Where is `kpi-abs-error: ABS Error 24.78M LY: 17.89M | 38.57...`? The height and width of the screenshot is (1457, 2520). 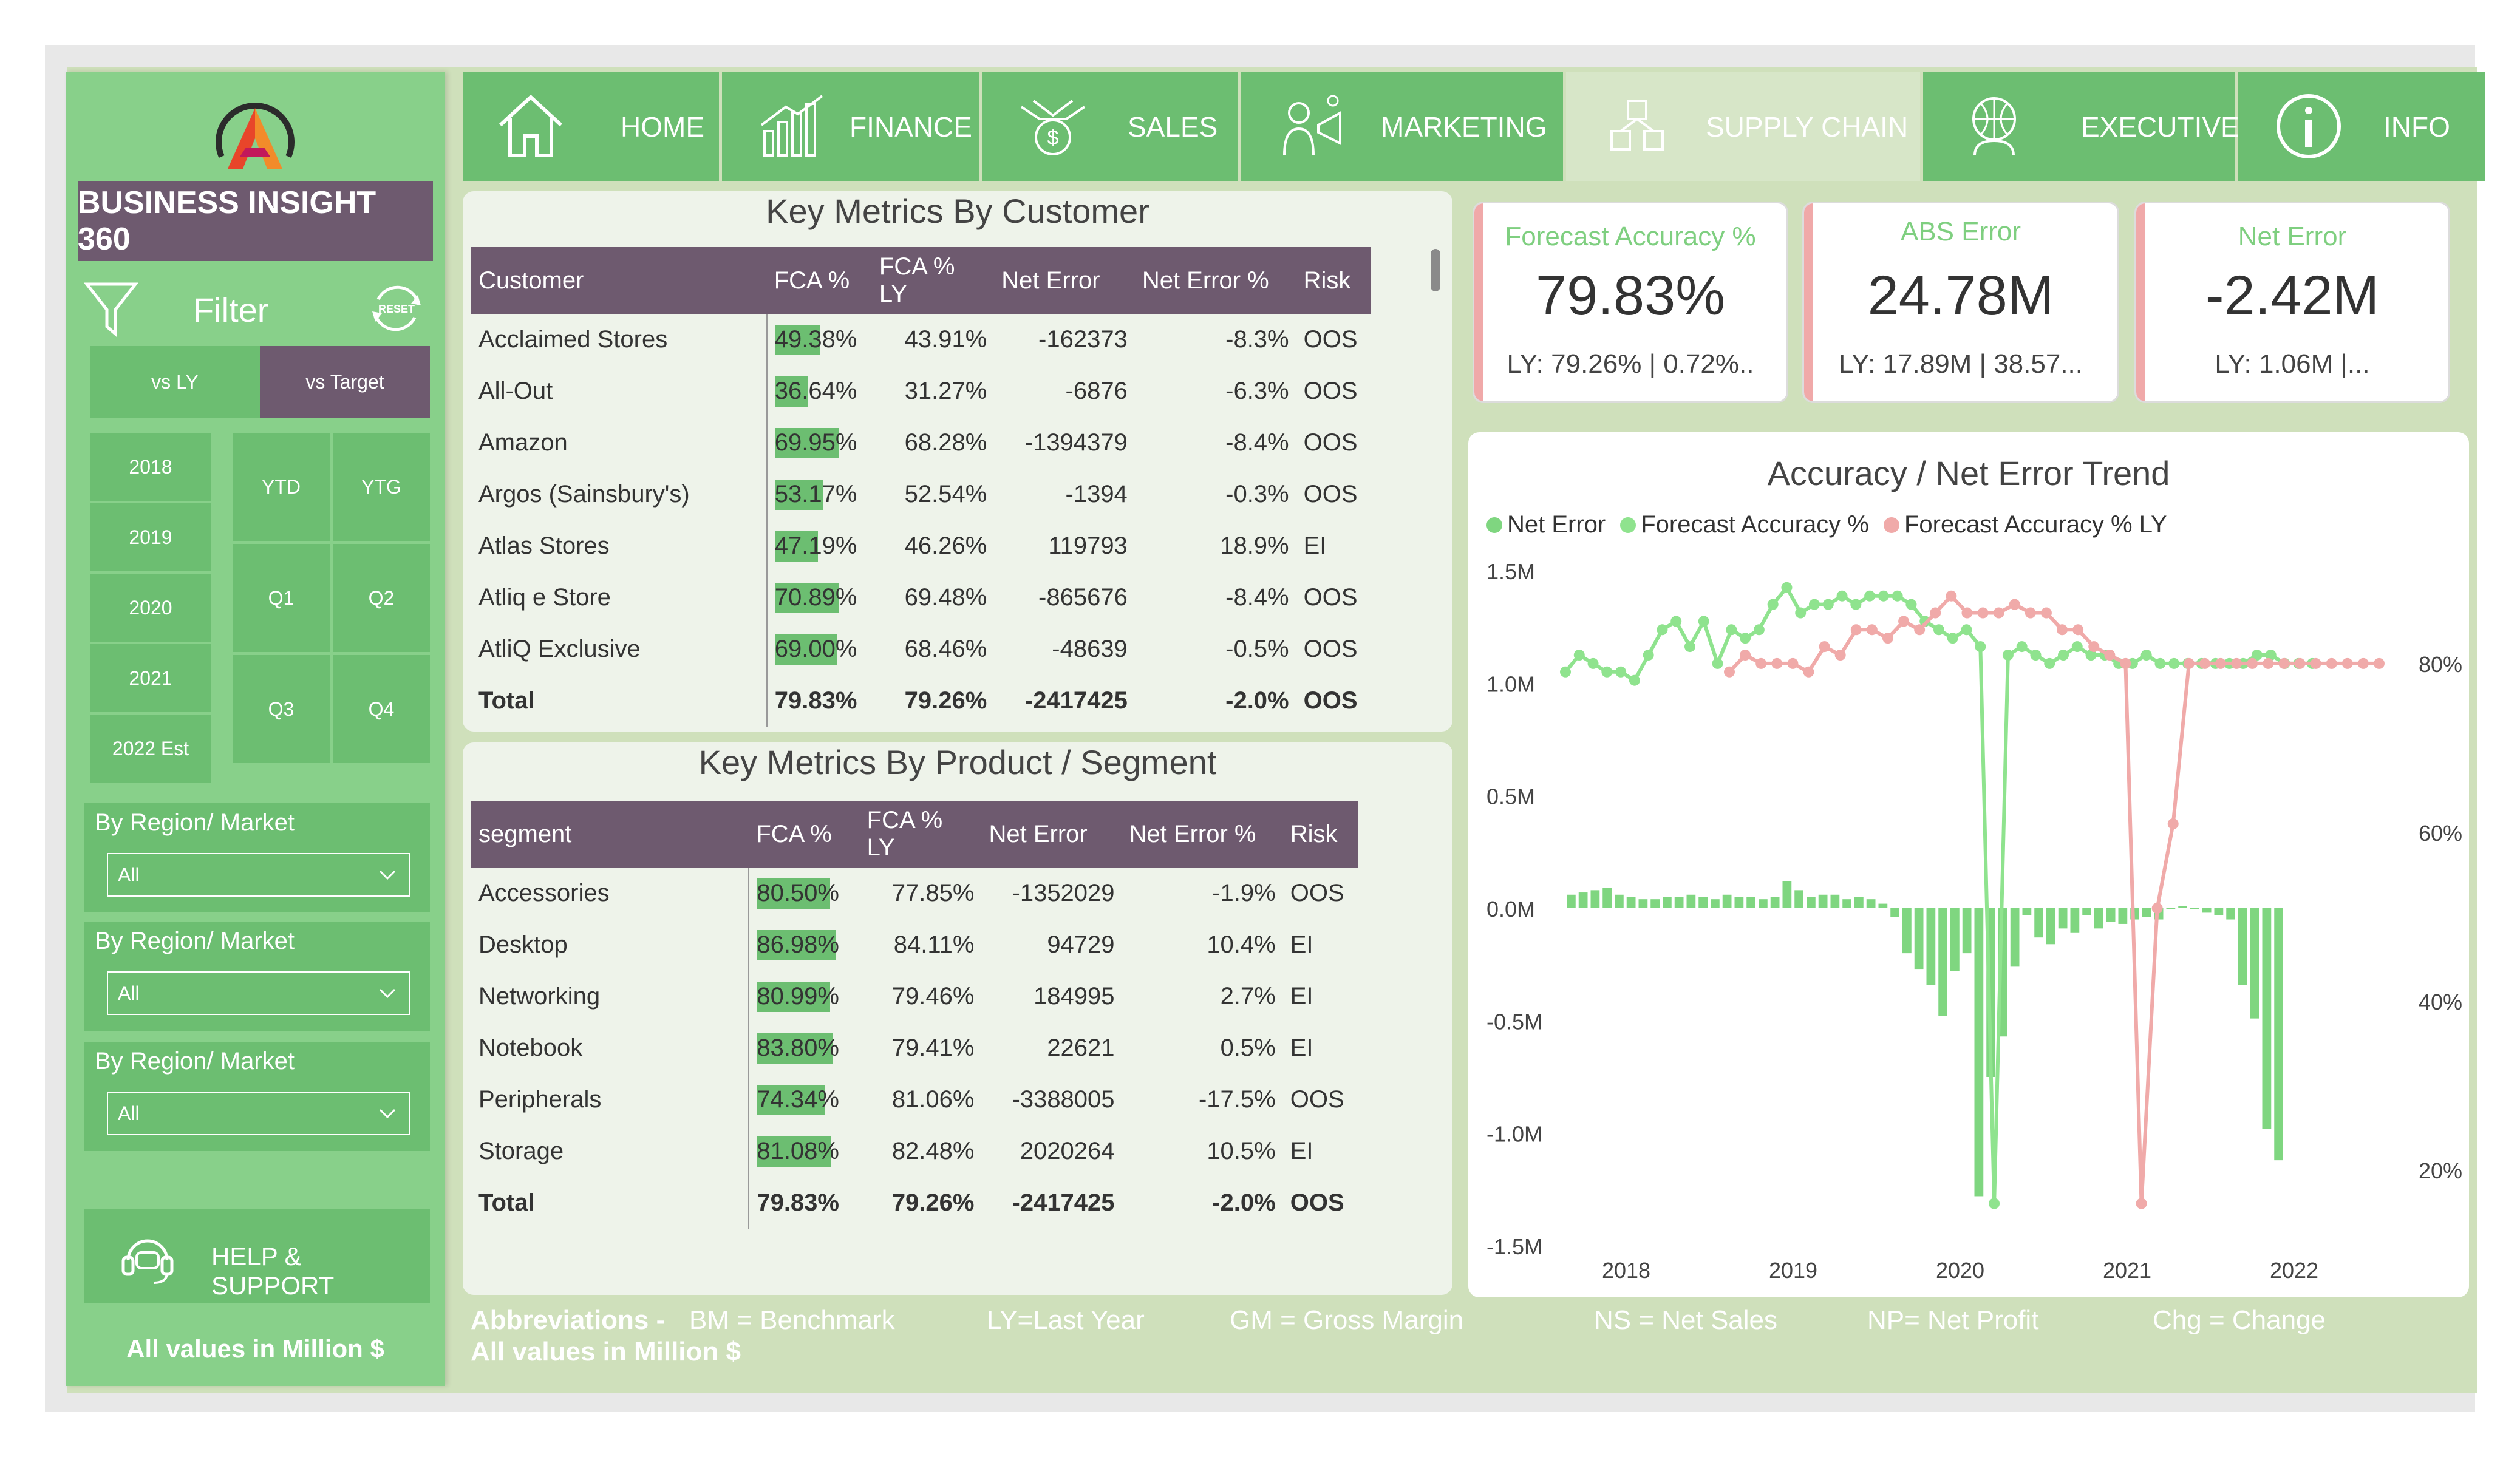
kpi-abs-error: ABS Error 24.78M LY: 17.89M | 38.57... is located at coordinates (1960, 302).